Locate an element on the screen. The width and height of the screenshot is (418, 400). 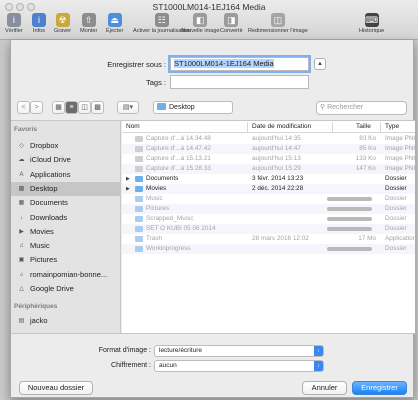
arrange-button: ▤▾ is located at coordinates (128, 107).